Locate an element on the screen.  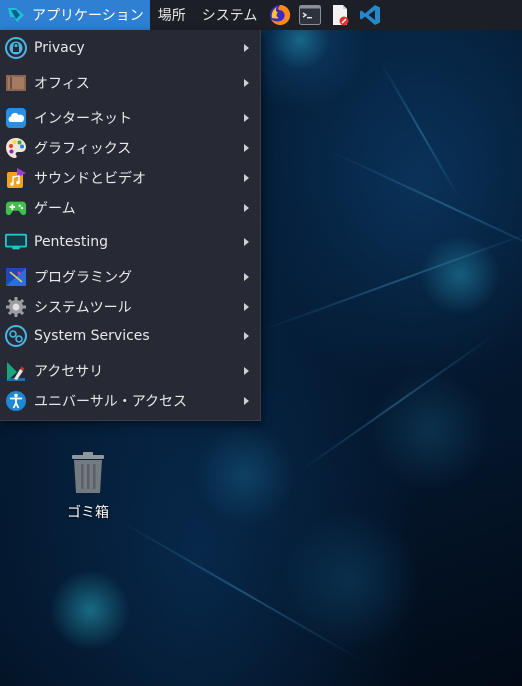
gamepad-icon is located at coordinates (16, 208).